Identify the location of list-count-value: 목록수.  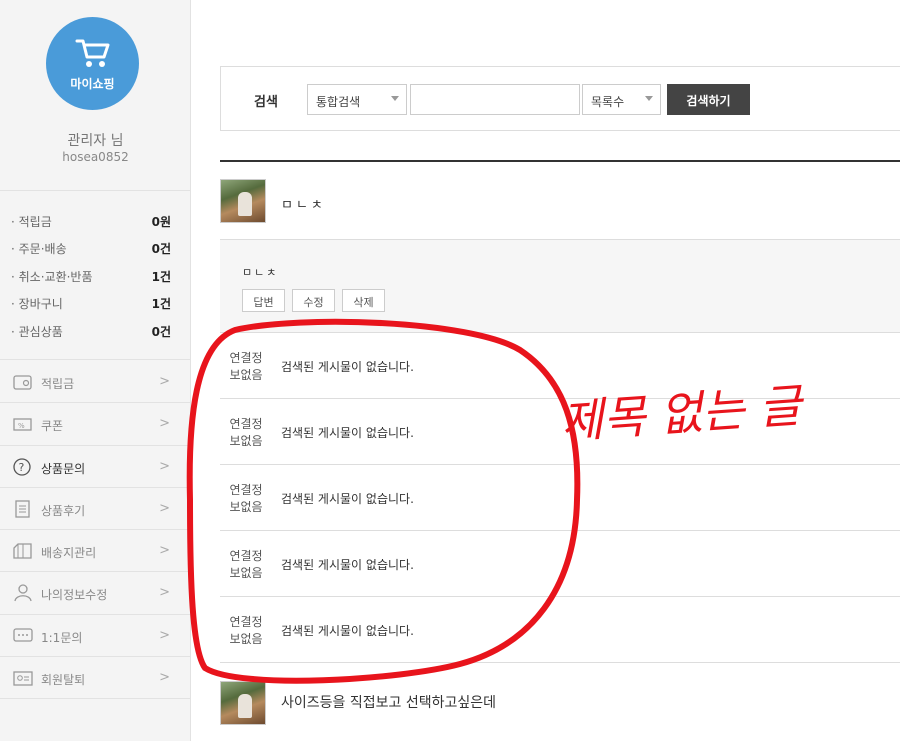
(608, 102).